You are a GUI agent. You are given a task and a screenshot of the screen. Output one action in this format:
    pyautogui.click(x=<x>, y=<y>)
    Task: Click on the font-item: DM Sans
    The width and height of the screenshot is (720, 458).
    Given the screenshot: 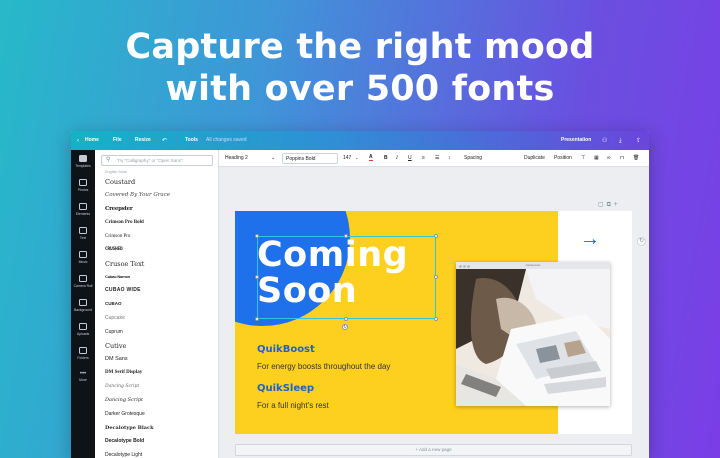 What is the action you would take?
    pyautogui.click(x=116, y=359)
    